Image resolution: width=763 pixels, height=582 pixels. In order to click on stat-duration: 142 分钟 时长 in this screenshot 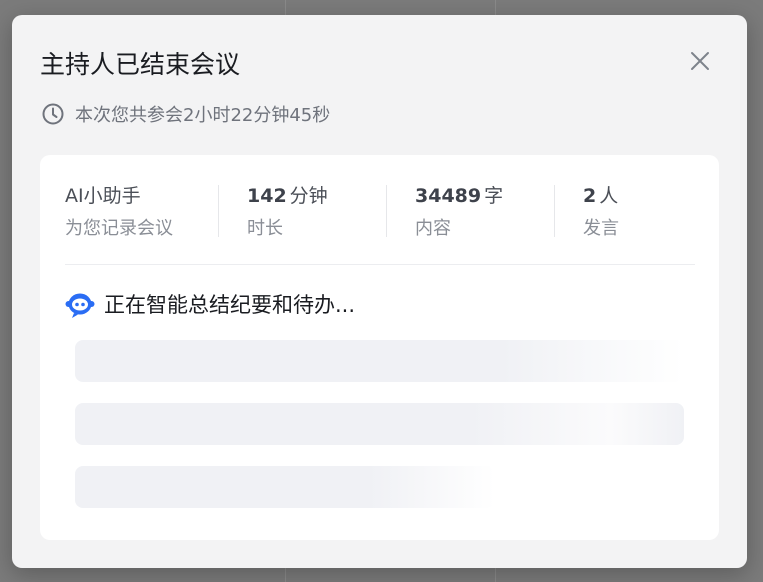, I will do `click(287, 212)`.